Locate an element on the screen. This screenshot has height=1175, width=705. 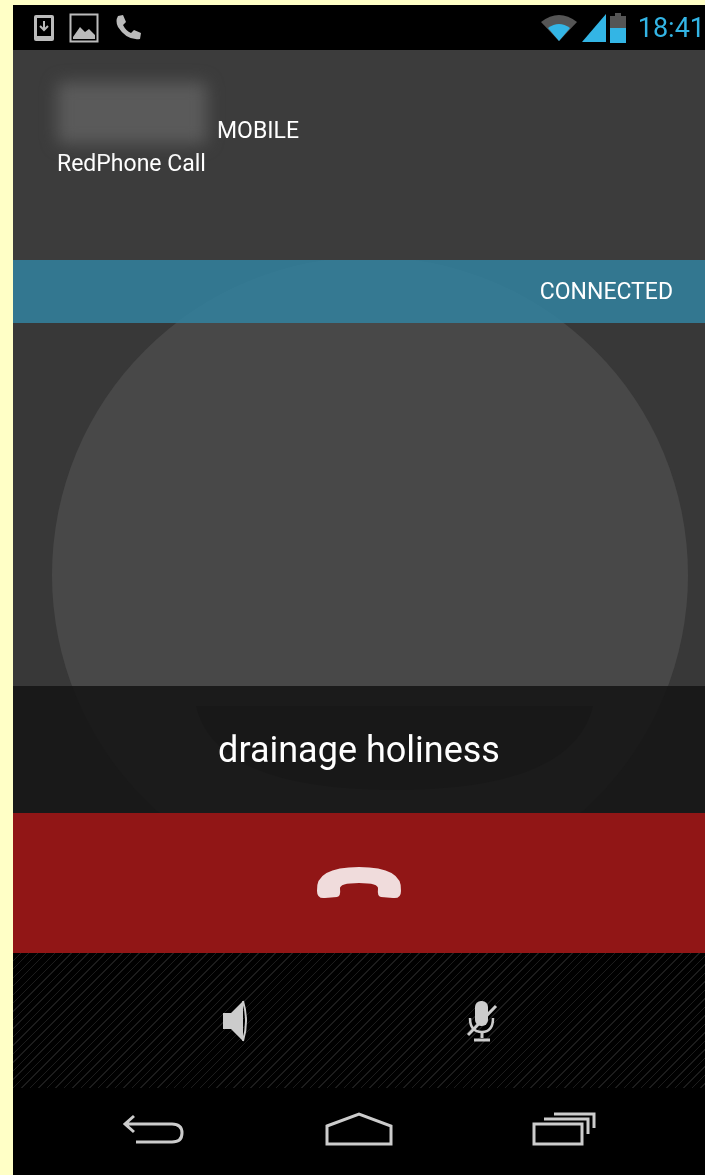
wifi-icon is located at coordinates (558, 27).